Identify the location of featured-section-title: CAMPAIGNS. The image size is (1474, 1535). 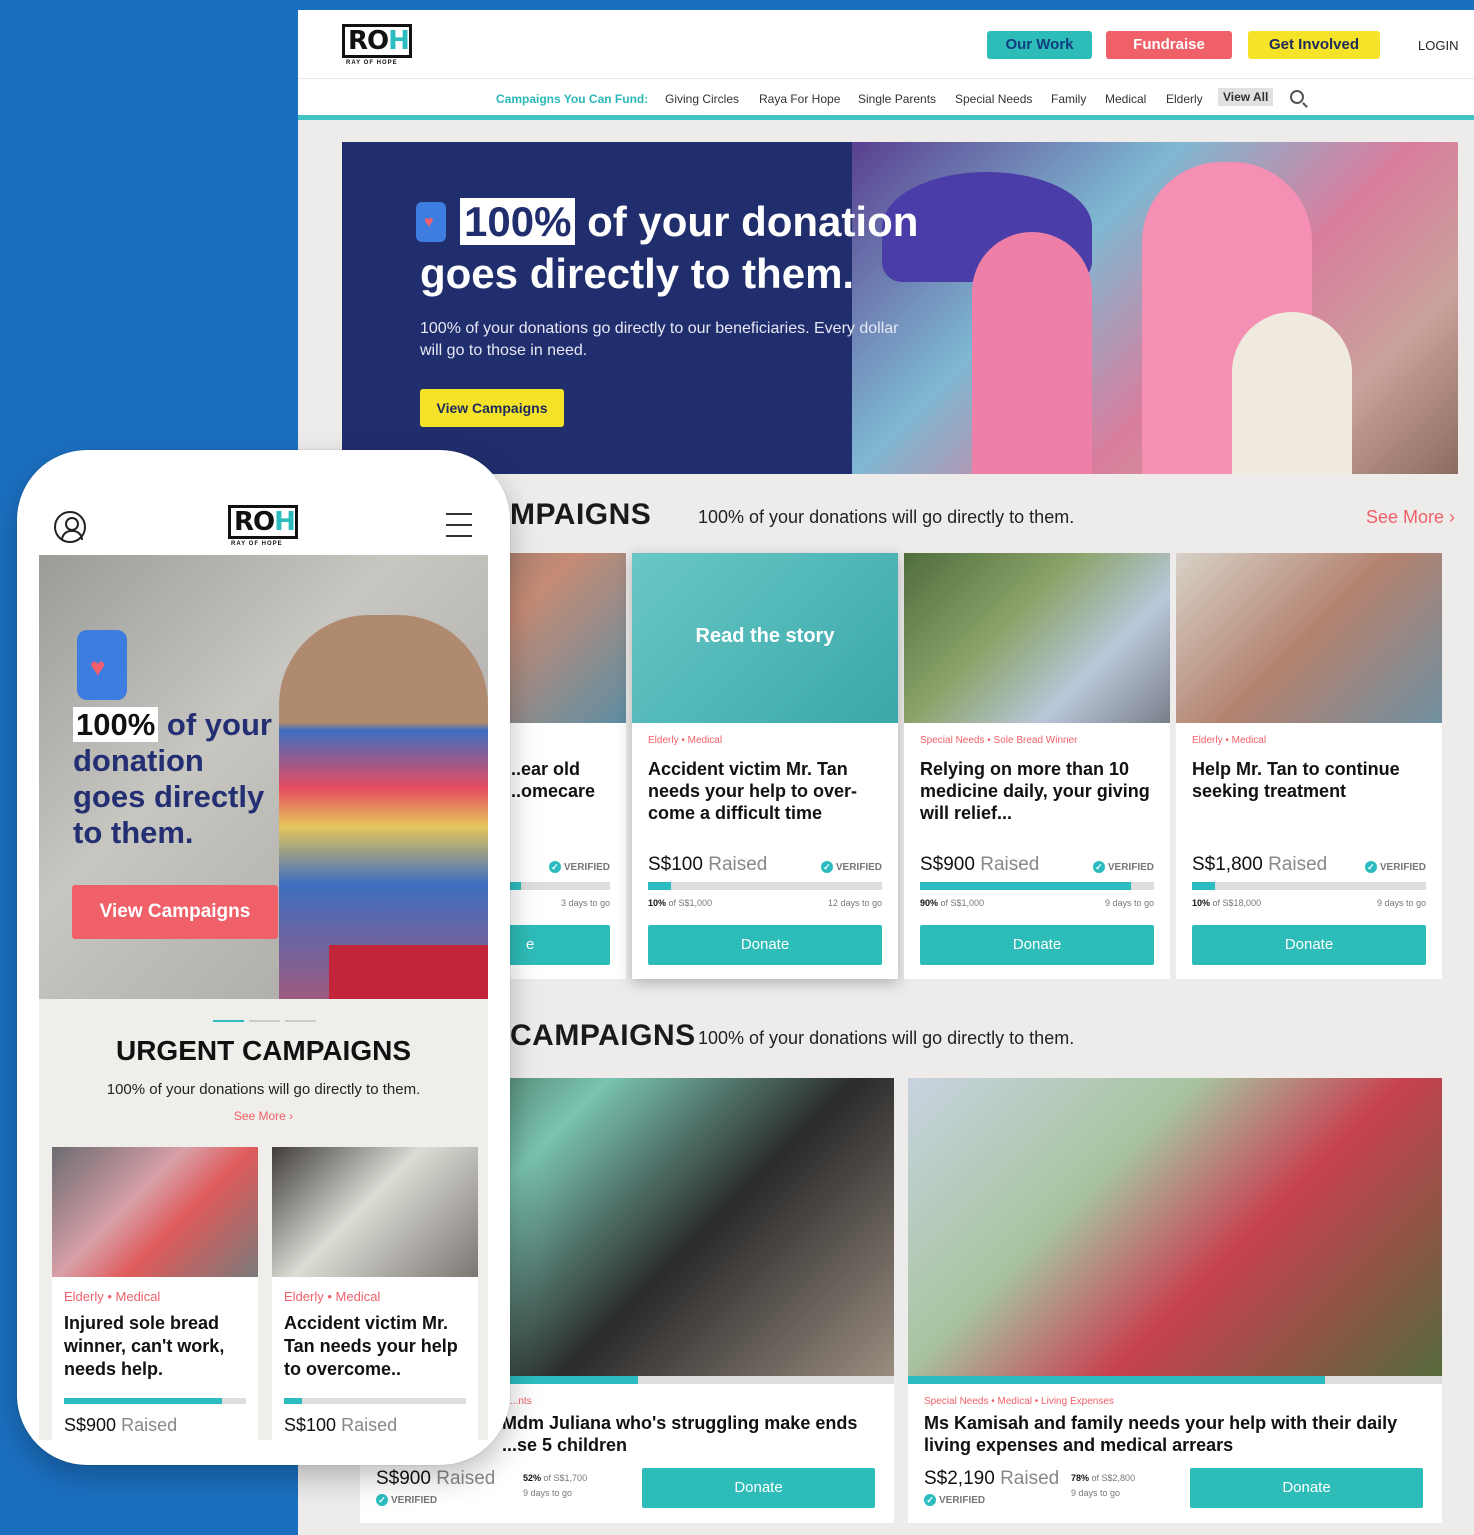
(603, 1035).